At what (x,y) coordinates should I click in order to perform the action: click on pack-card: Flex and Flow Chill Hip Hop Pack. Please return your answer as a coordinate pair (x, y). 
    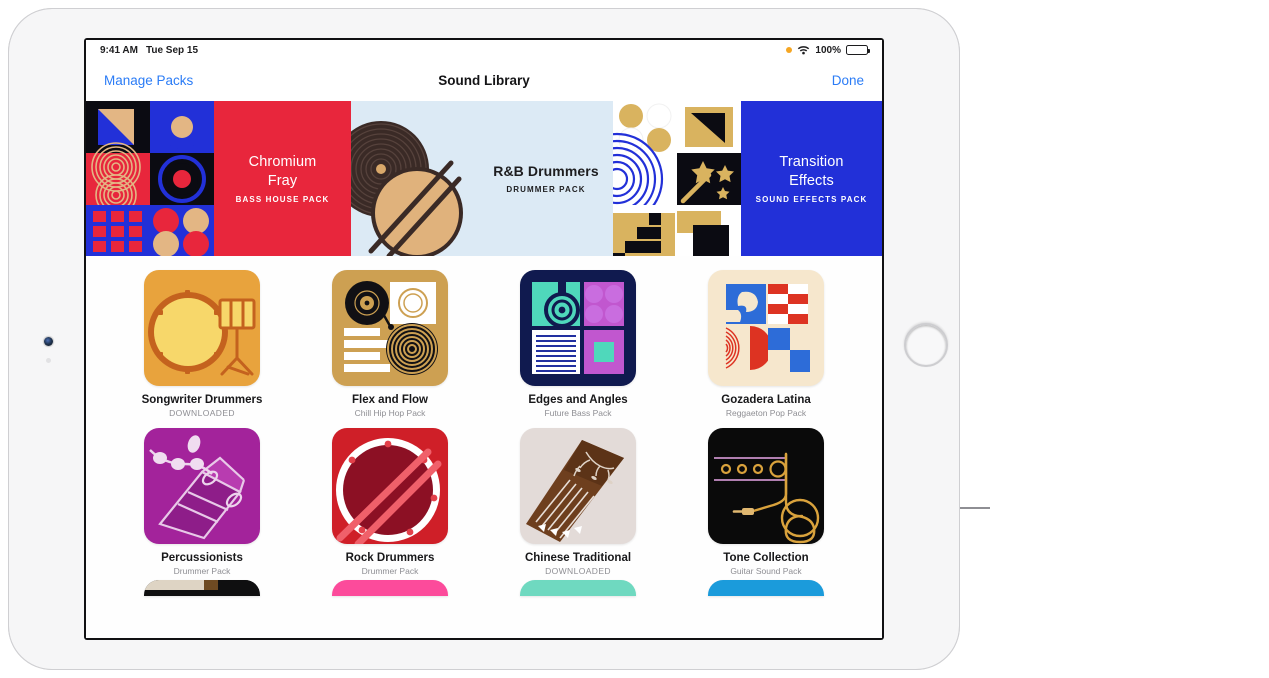
    Looking at the image, I should click on (390, 344).